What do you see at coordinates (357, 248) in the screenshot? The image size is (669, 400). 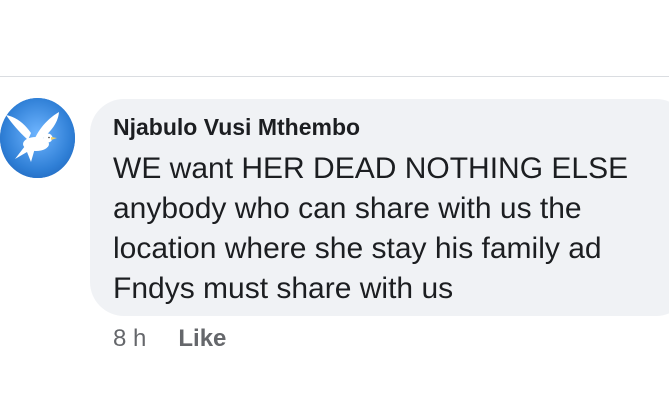 I see `comment-line-3: location where she stay his family ad` at bounding box center [357, 248].